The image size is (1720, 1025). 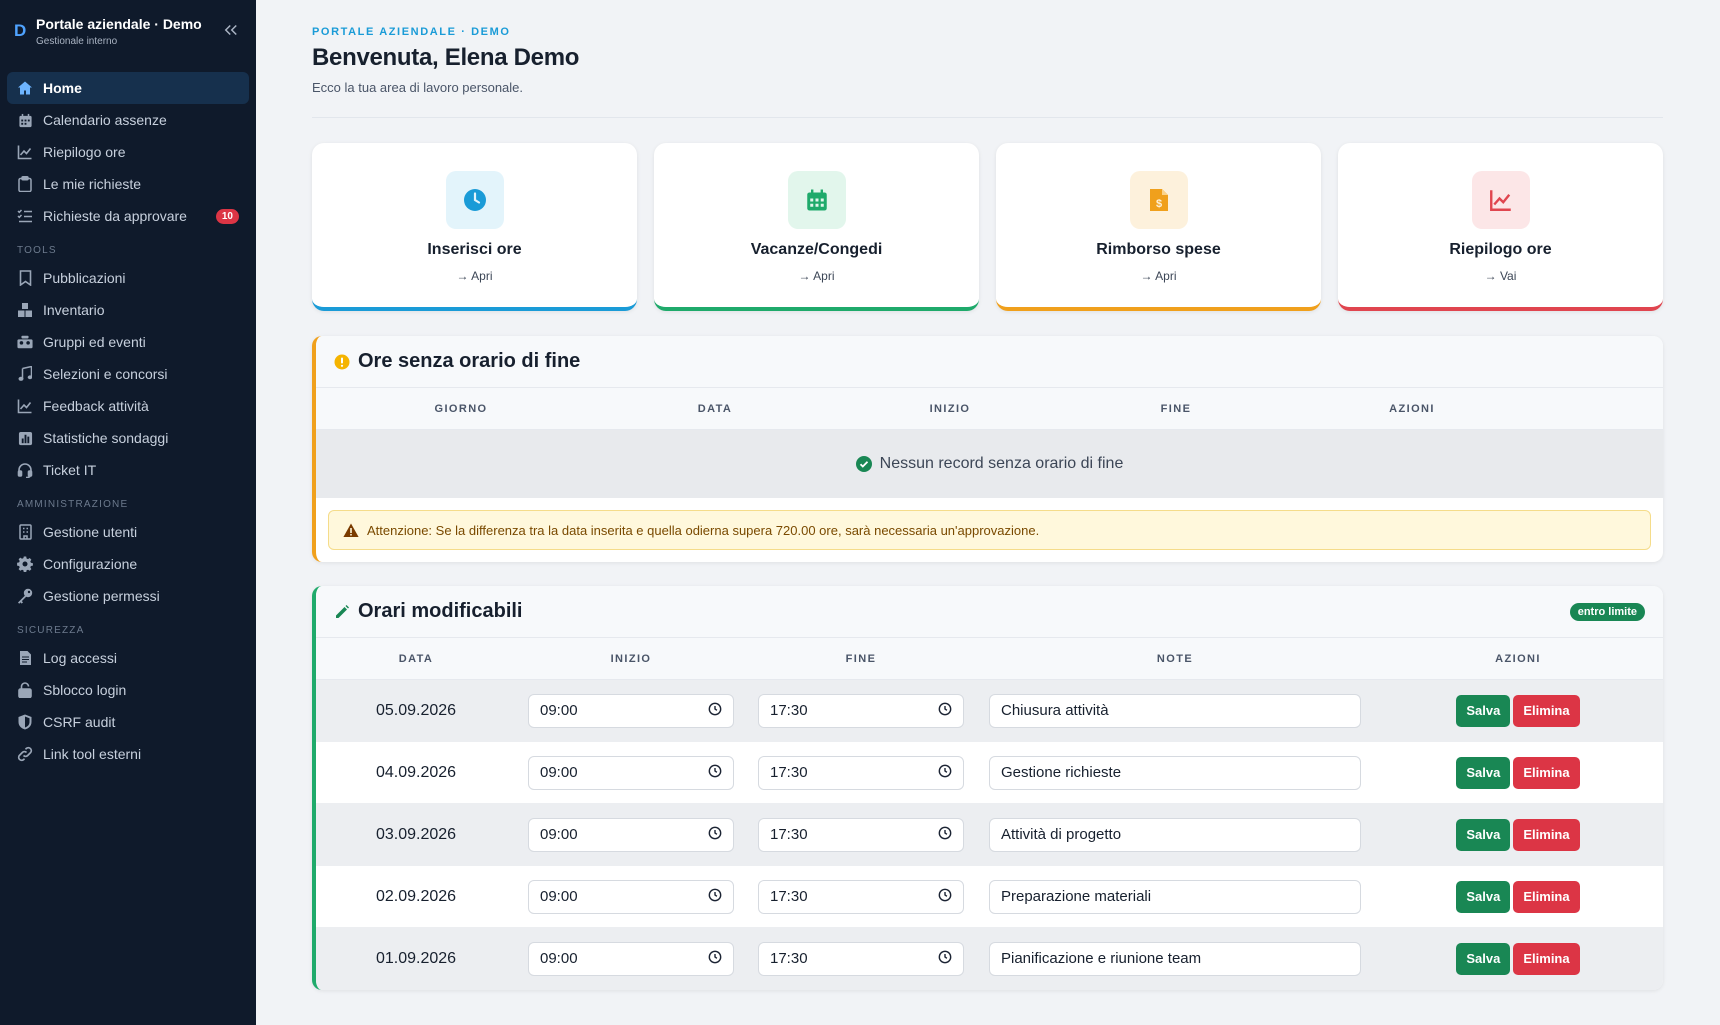 I want to click on column-header: DATA, so click(x=416, y=658).